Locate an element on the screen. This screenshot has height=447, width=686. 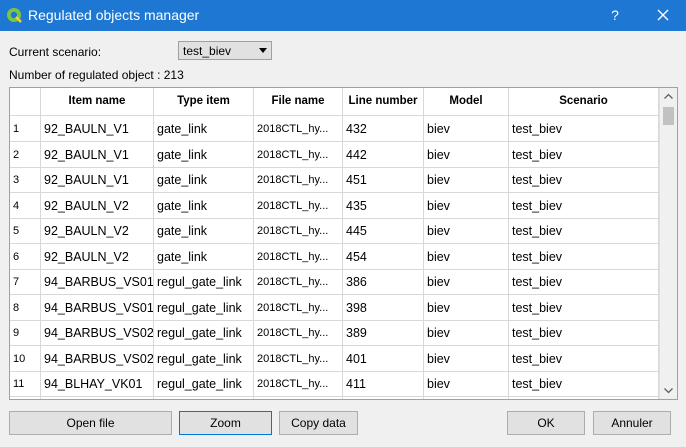
row-number: 11 is located at coordinates (25, 384).